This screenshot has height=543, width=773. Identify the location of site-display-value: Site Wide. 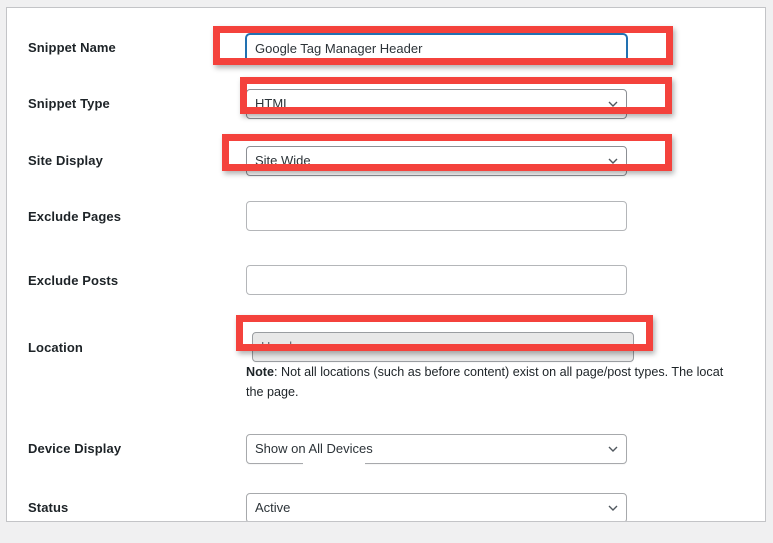
(283, 160).